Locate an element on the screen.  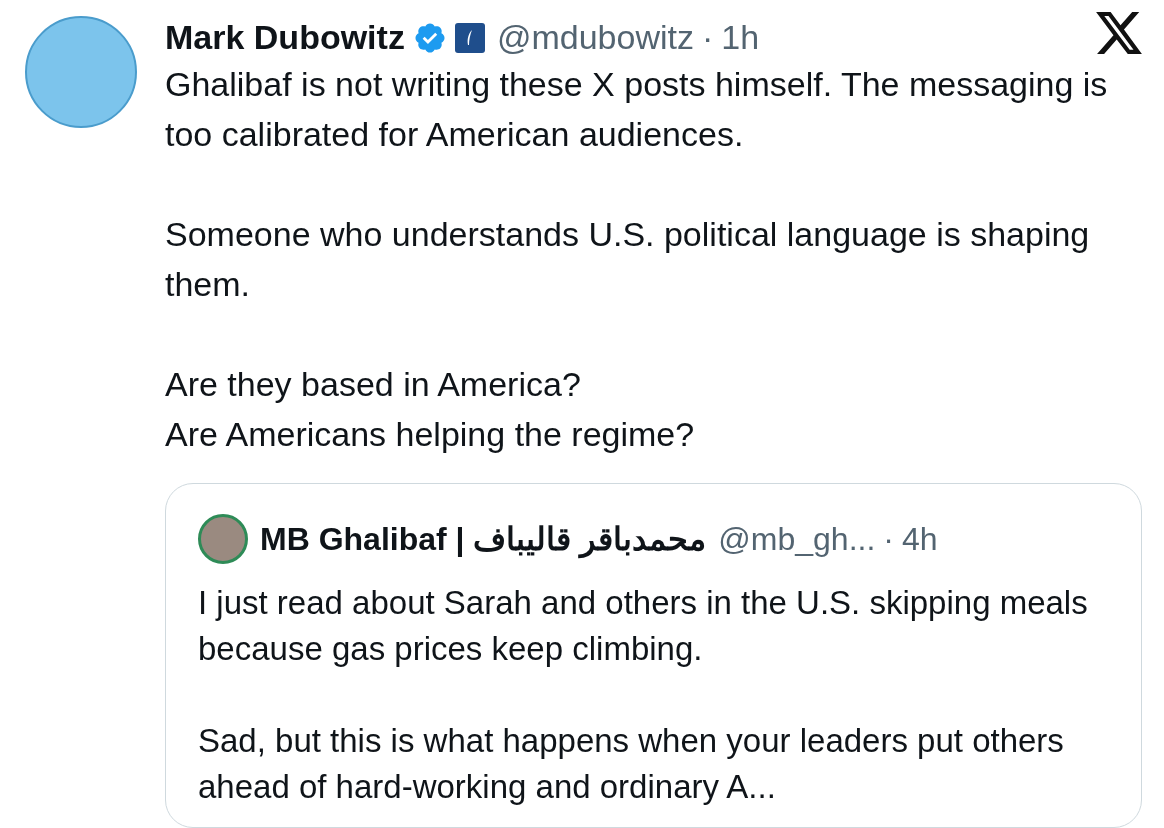
x-logo-icon is located at coordinates (1119, 33).